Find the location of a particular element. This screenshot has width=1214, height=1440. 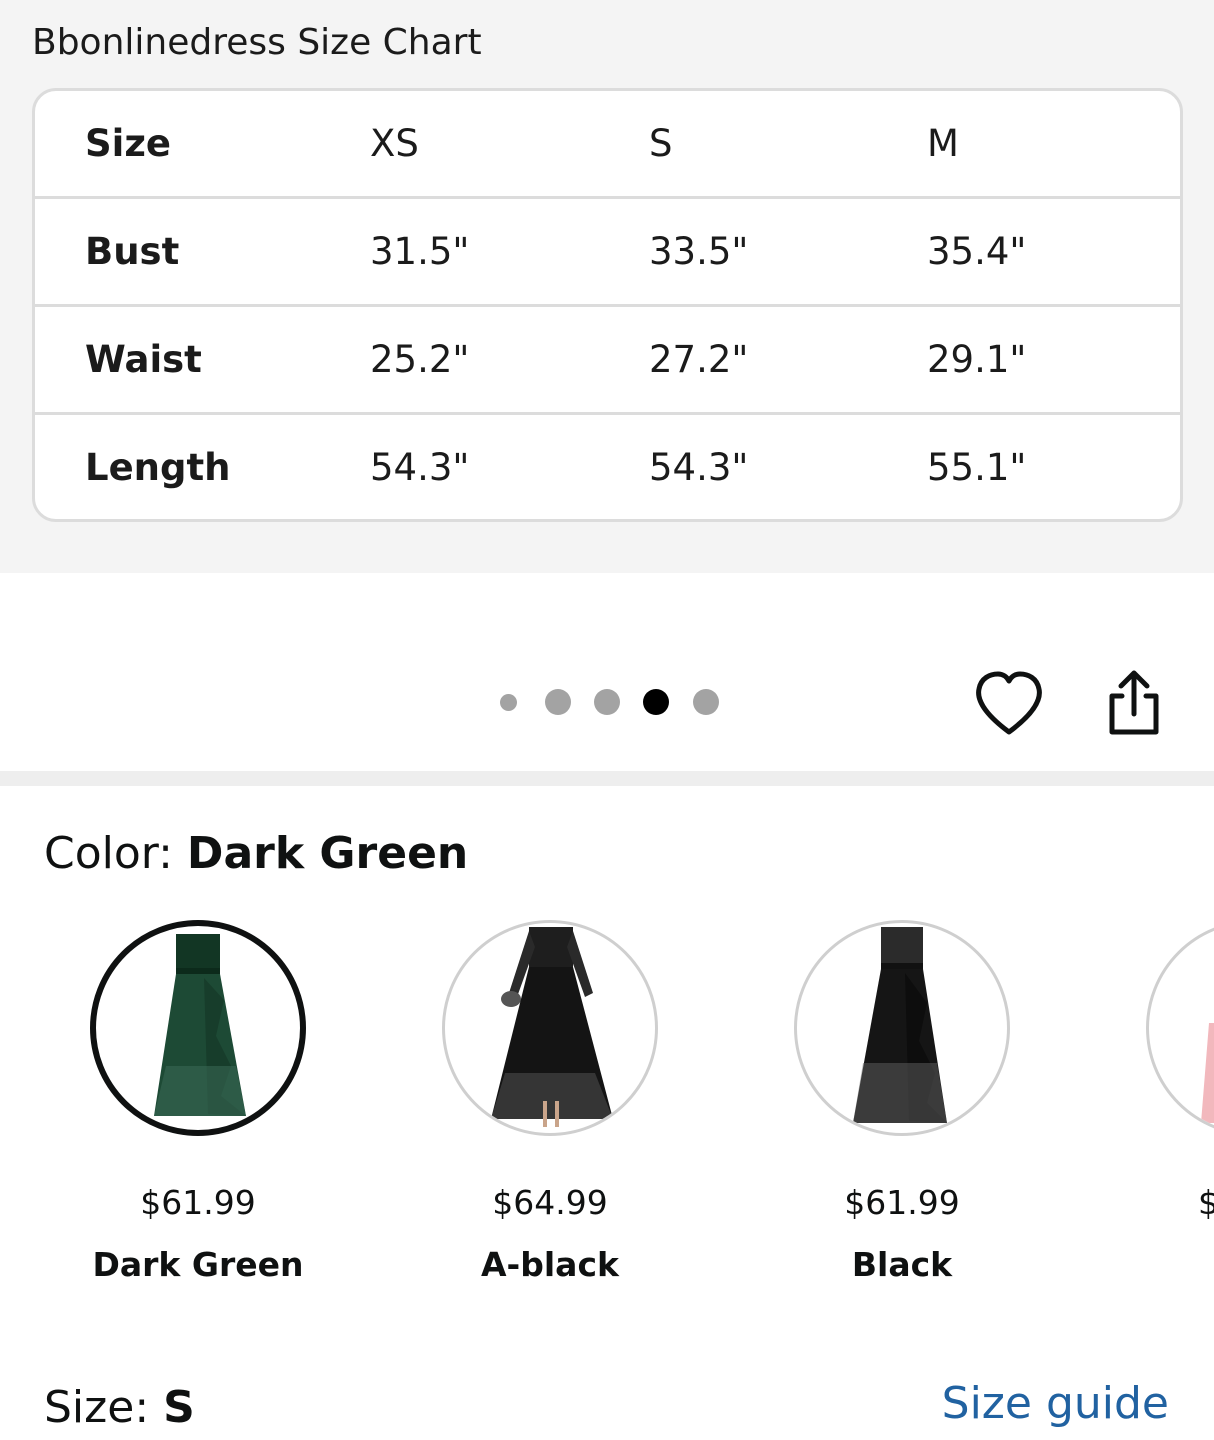

size-chart-row-length: Length 54.3" 54.3" 55.1" is located at coordinates (607, 467).